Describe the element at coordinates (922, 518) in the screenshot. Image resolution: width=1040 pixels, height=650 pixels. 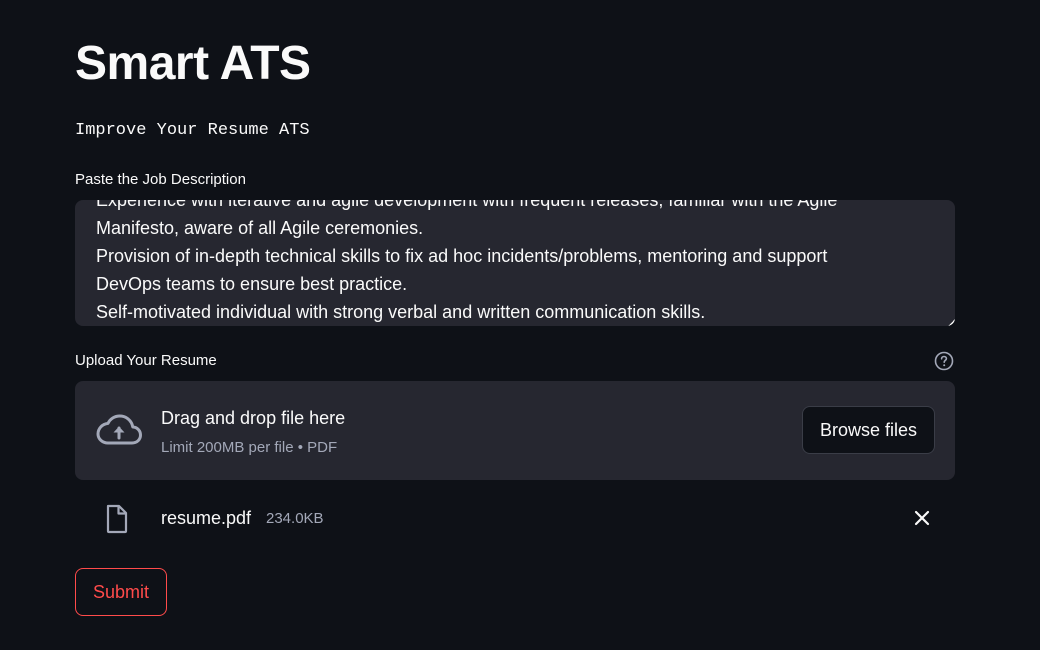
I see `close-icon` at that location.